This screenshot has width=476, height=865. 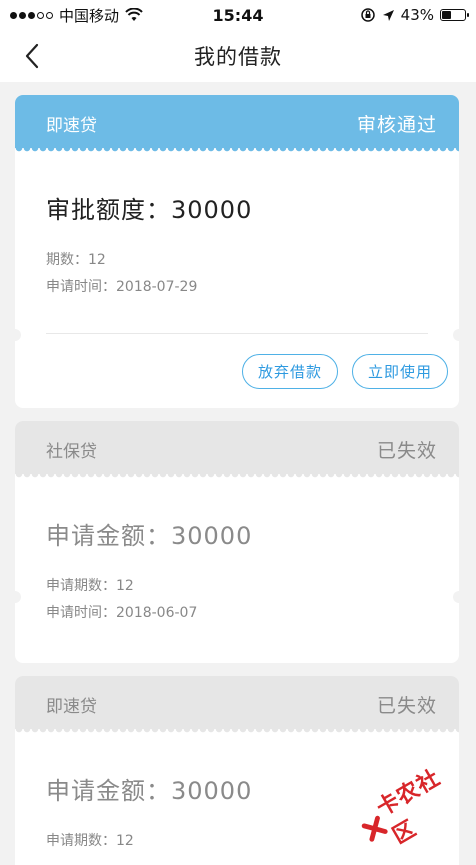 I want to click on loan-card-header: 即速贷 审核通过, so click(x=237, y=125).